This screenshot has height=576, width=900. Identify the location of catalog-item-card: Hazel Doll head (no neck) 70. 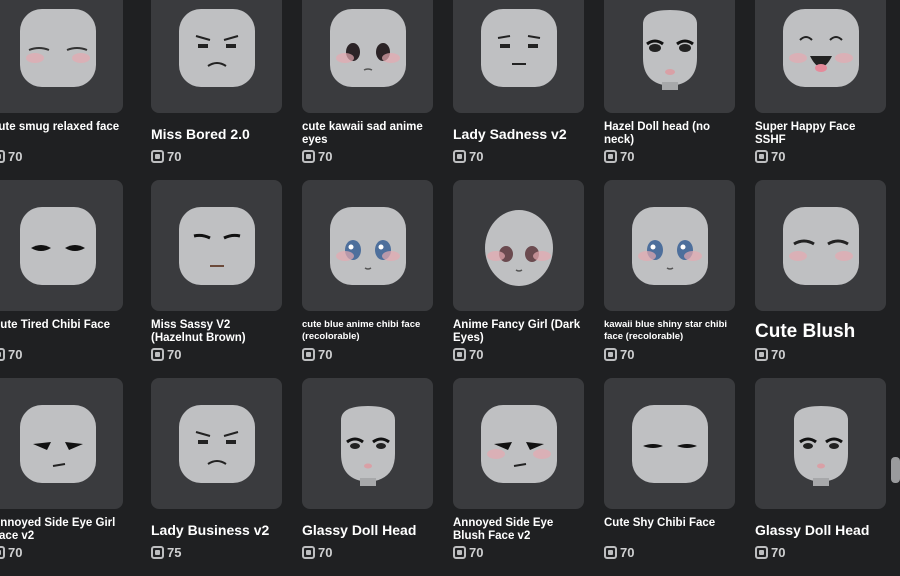
(669, 90).